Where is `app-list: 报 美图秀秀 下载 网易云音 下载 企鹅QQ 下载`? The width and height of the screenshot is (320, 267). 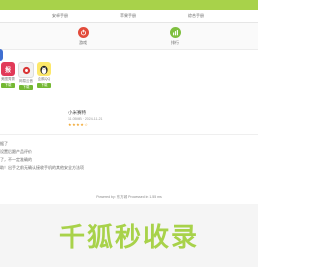 app-list: 报 美图秀秀 下载 网易云音 下载 企鹅QQ 下载 is located at coordinates (30, 82).